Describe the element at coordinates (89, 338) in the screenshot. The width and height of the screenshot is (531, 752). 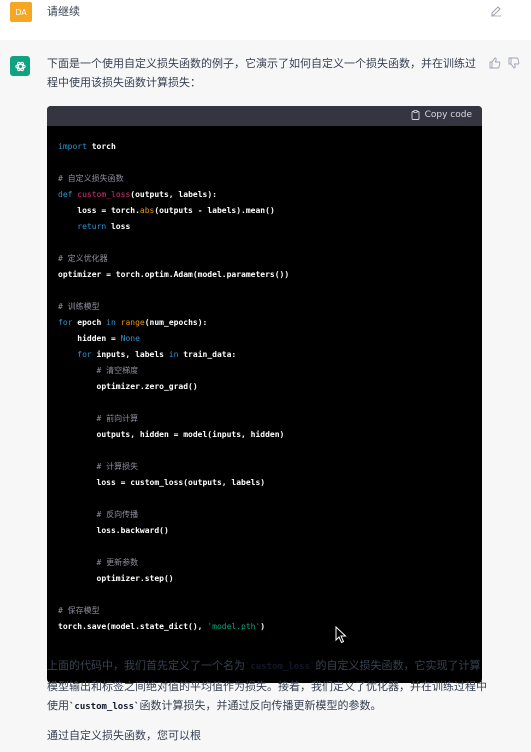
I see `code-token: hidden =` at that location.